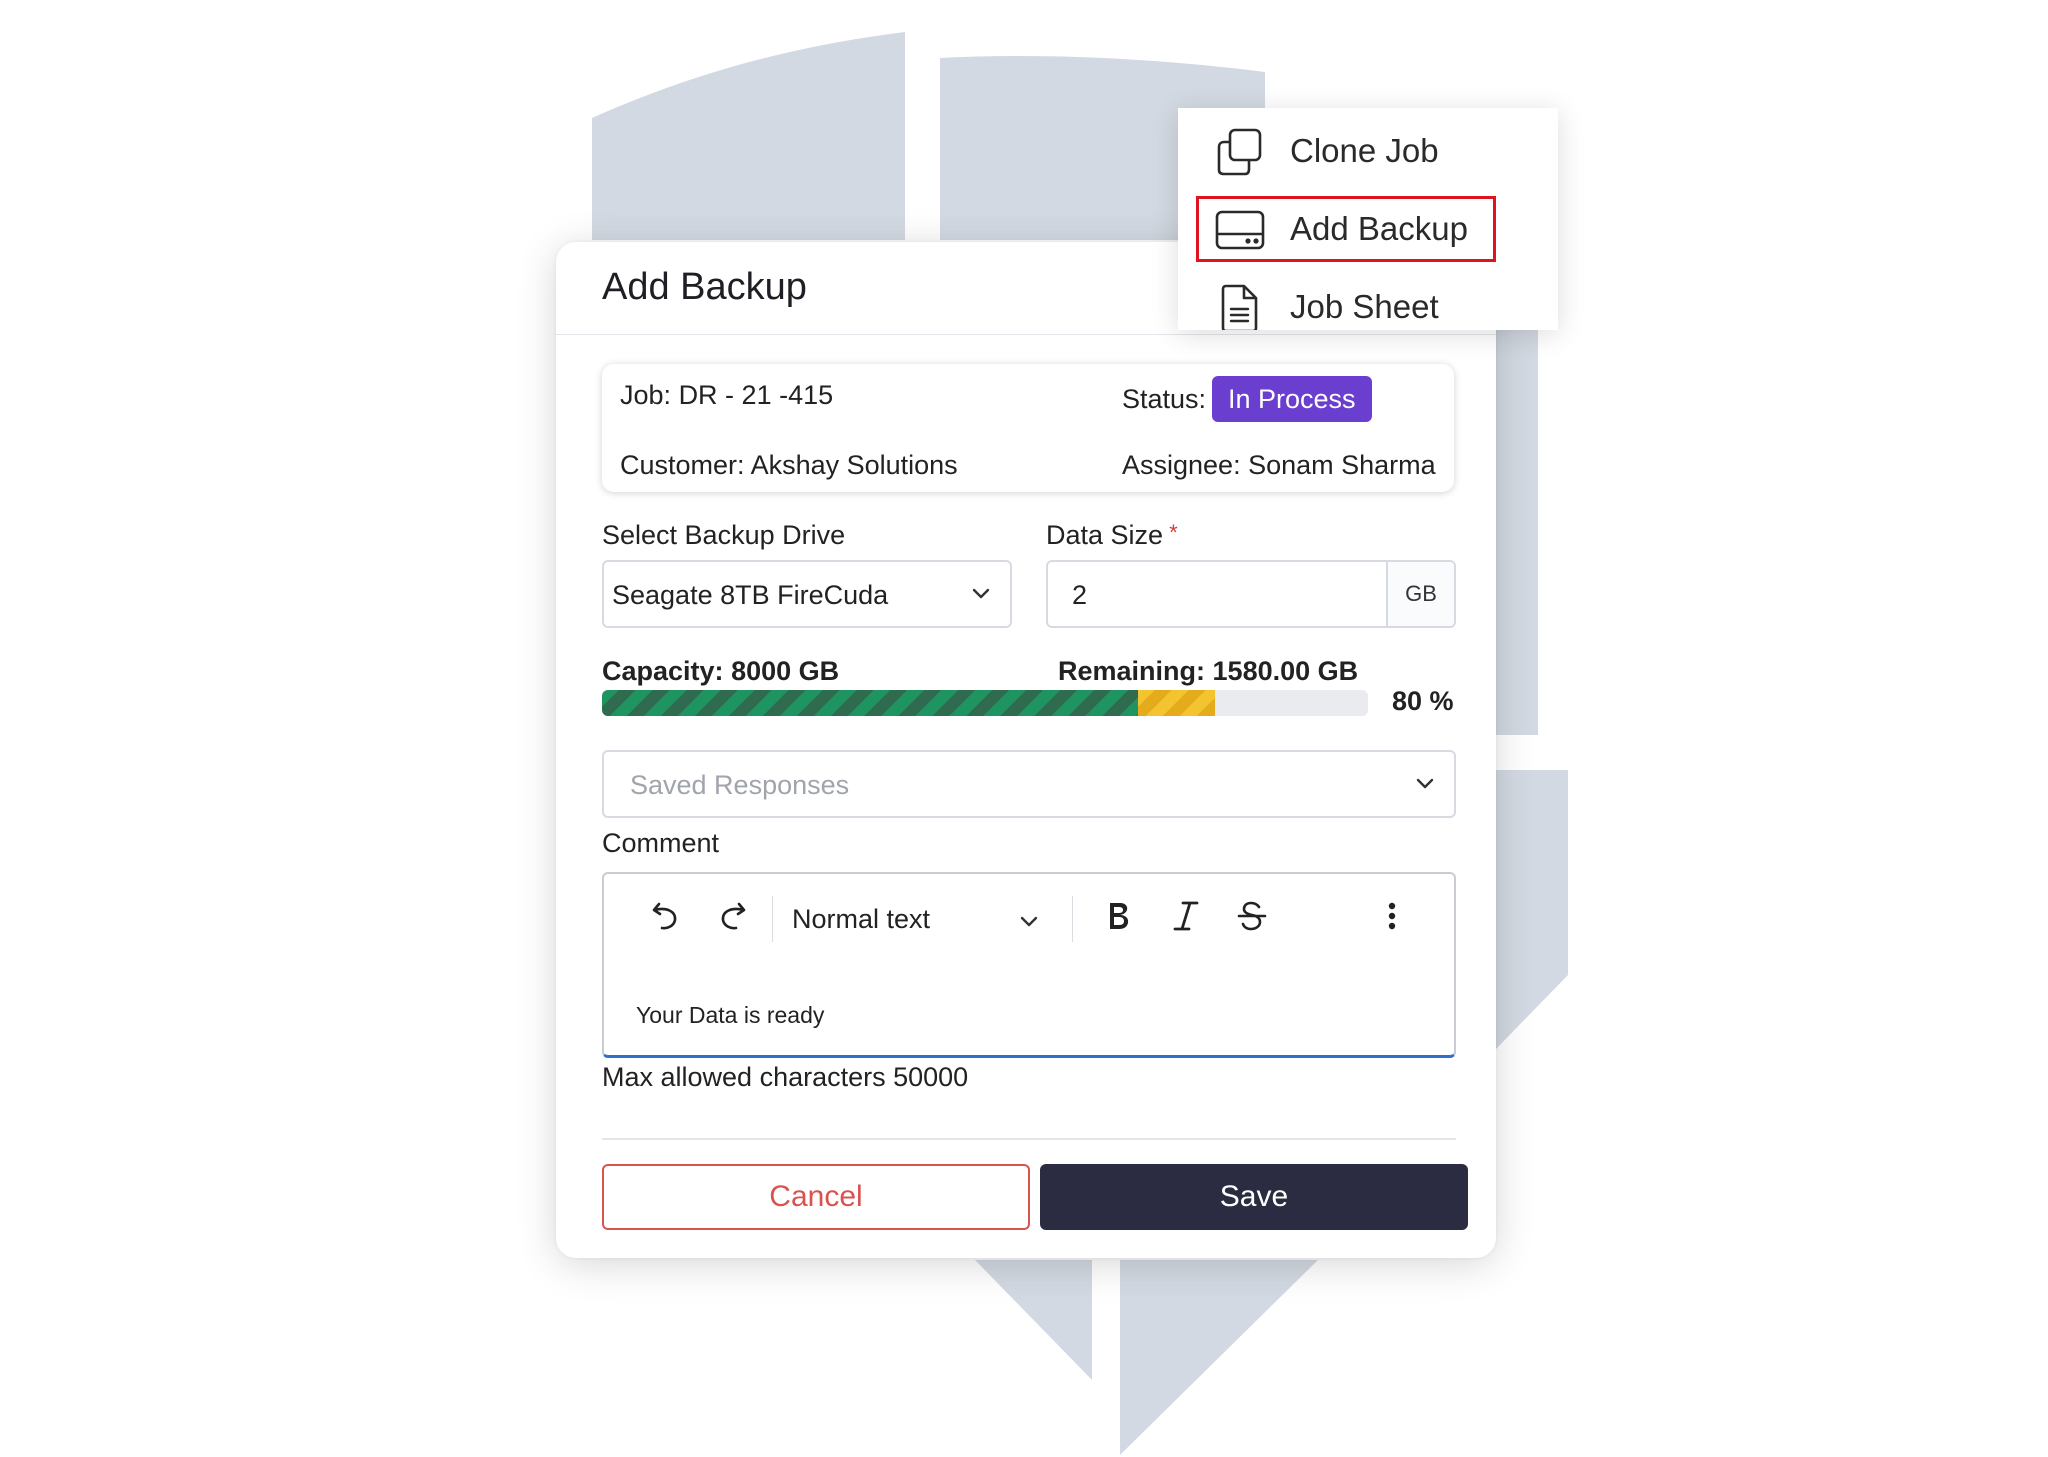 The height and width of the screenshot is (1457, 2048). Describe the element at coordinates (1420, 594) in the screenshot. I see `data-size-unit: GB` at that location.